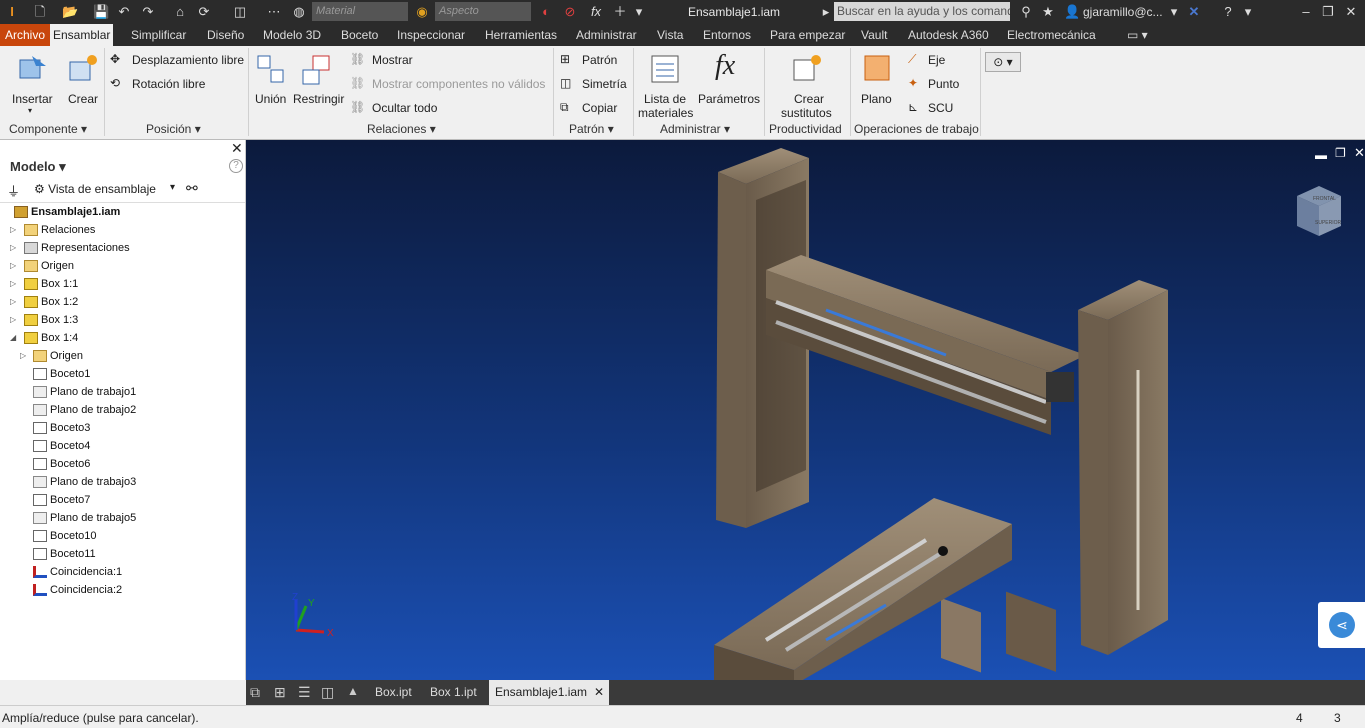 The width and height of the screenshot is (1365, 728). I want to click on adjust-icon: ◐, so click(546, 12).